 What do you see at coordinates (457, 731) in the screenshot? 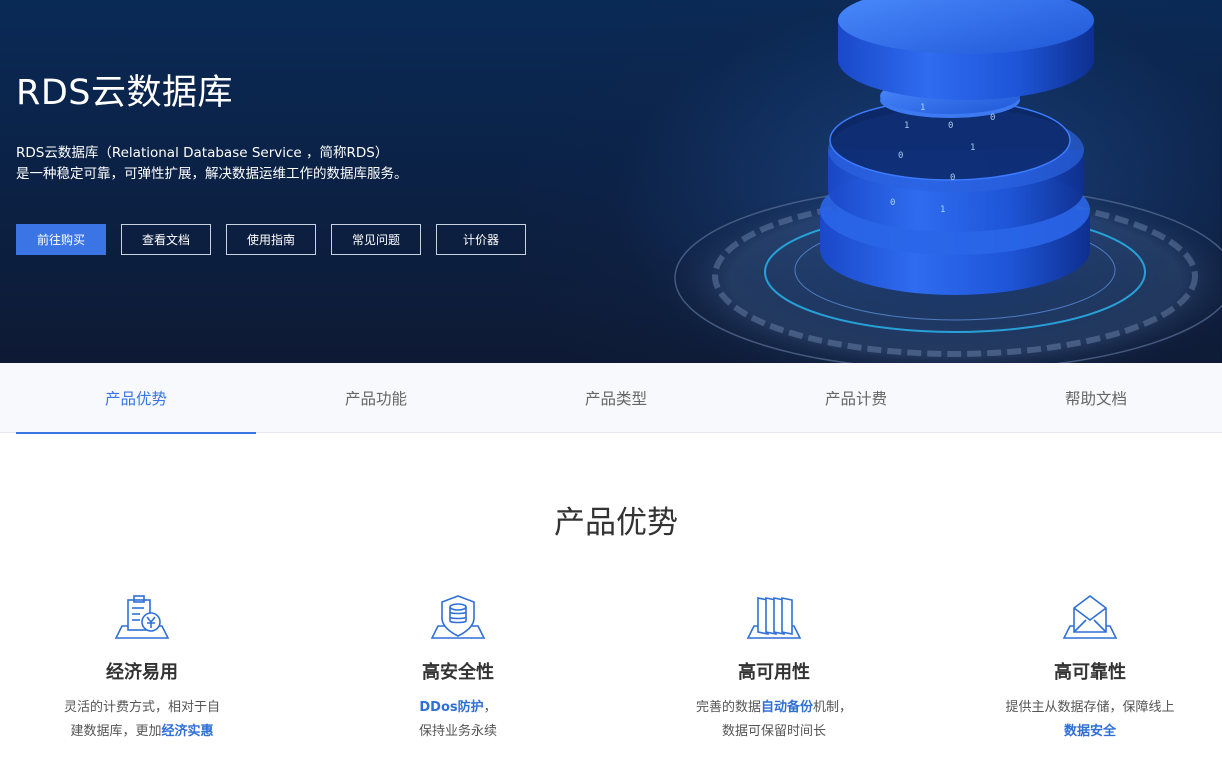
I see `feature-description-line-2: 保持业务永续` at bounding box center [457, 731].